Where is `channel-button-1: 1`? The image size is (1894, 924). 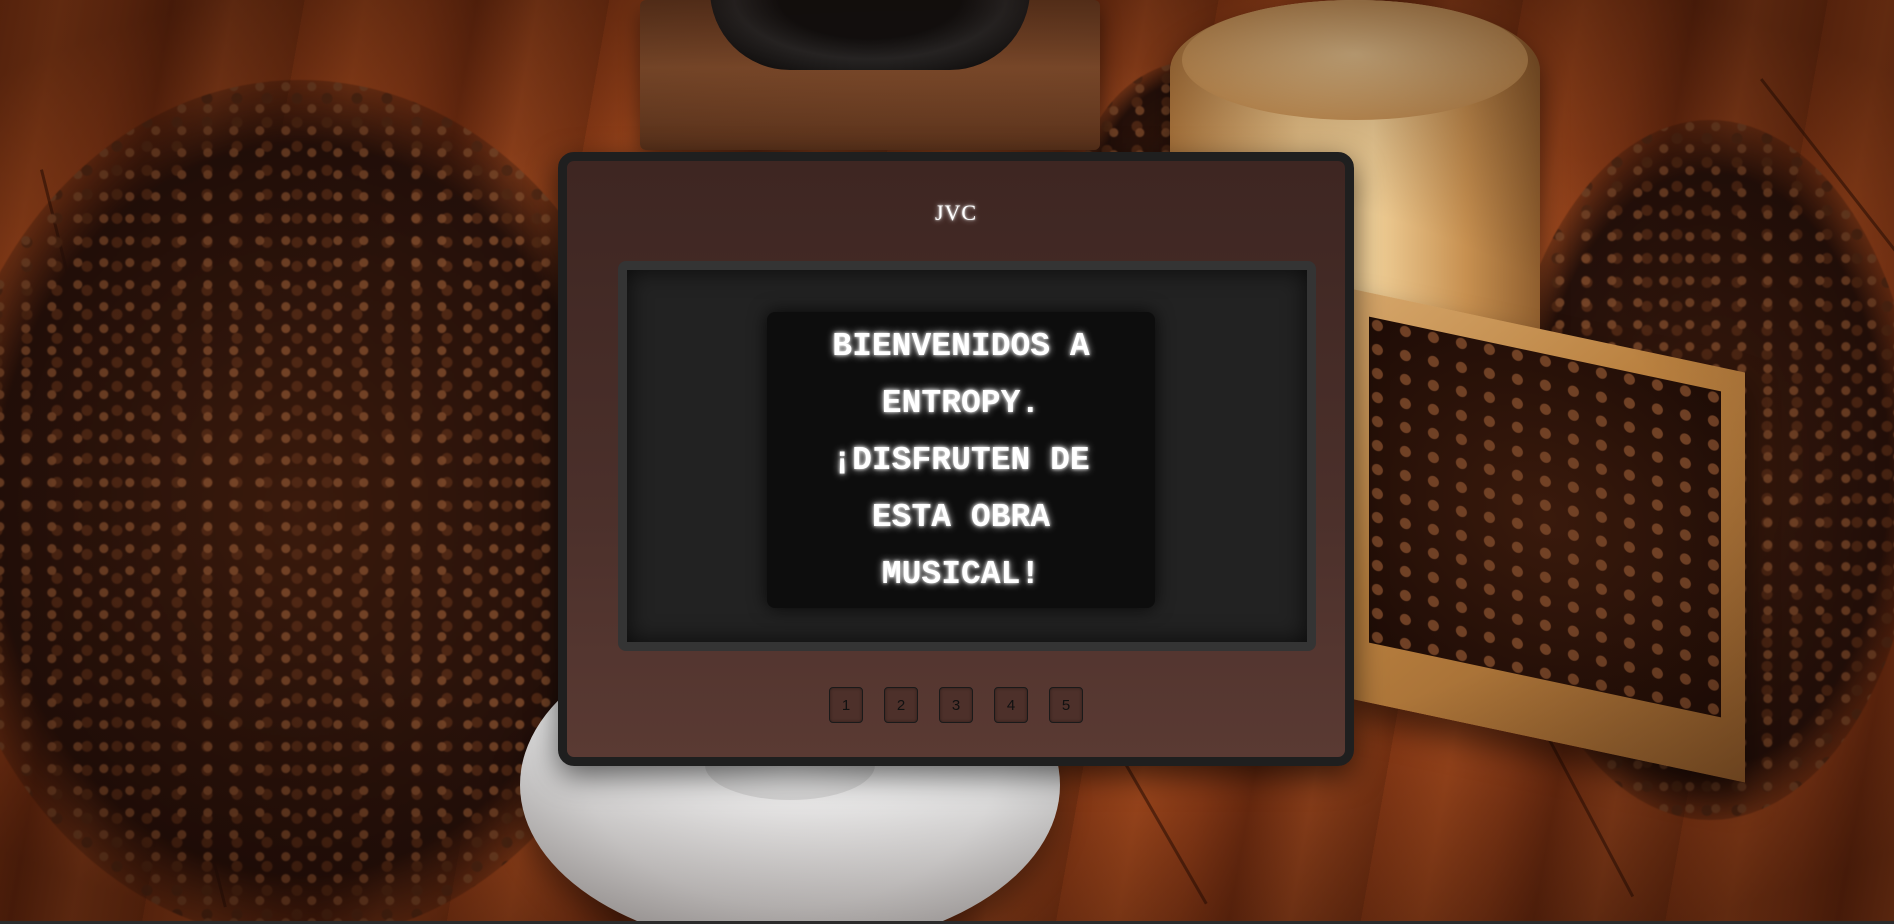
channel-button-1: 1 is located at coordinates (846, 705).